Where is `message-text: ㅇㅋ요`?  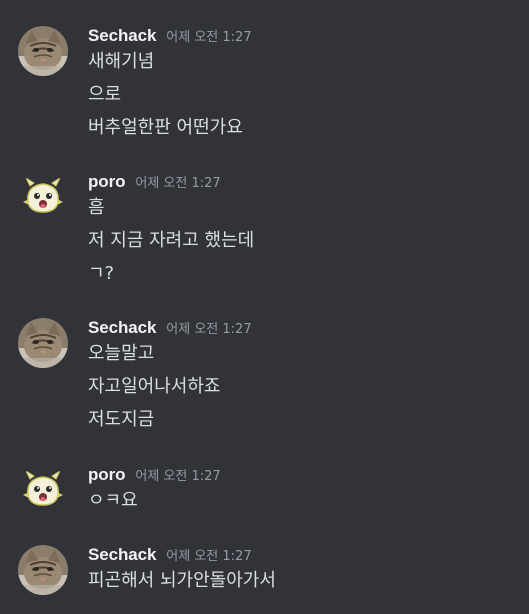
message-text: ㅇㅋ요 is located at coordinates (113, 500).